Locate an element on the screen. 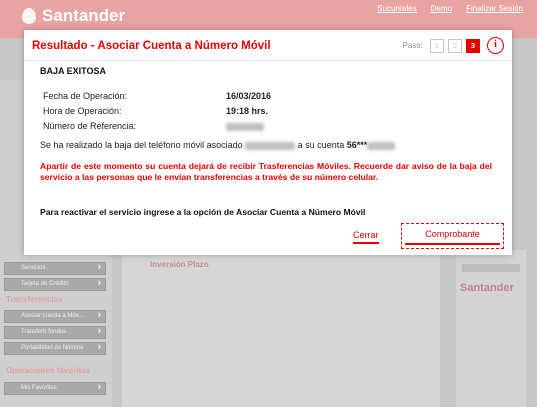  field-date-value: 16/03/2016 is located at coordinates (249, 96).